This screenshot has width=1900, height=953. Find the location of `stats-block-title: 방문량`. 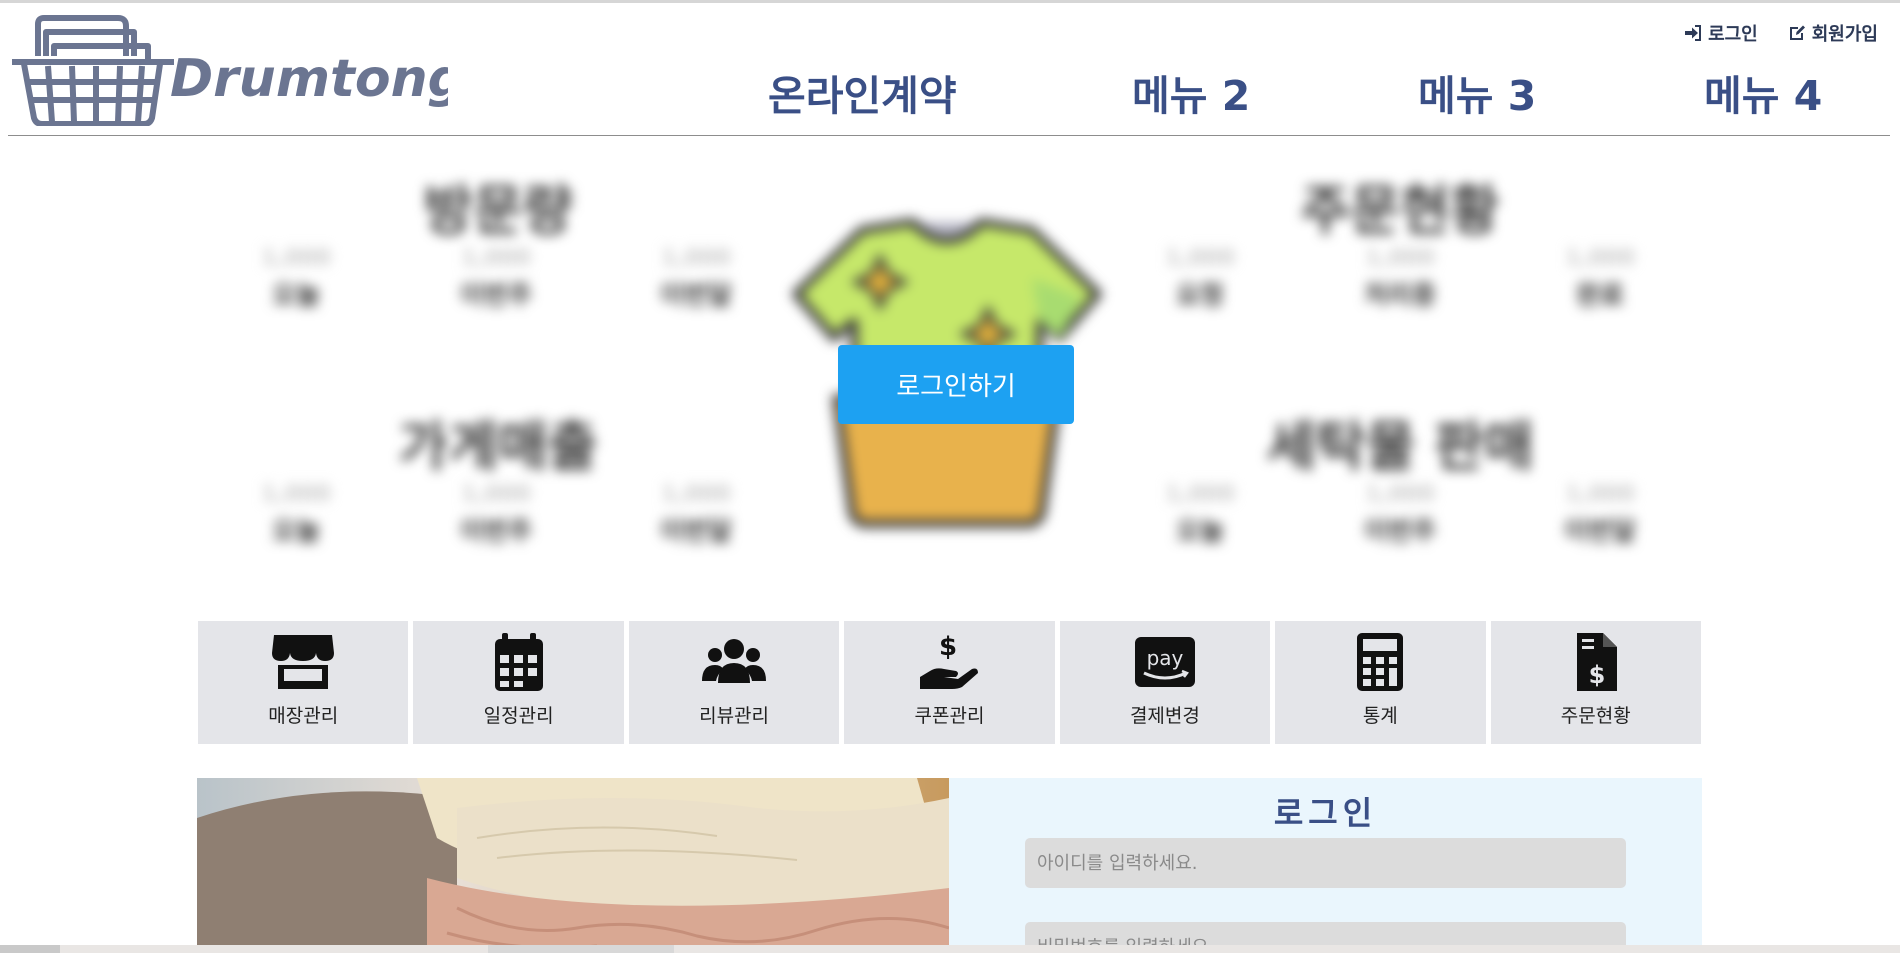

stats-block-title: 방문량 is located at coordinates (498, 210).